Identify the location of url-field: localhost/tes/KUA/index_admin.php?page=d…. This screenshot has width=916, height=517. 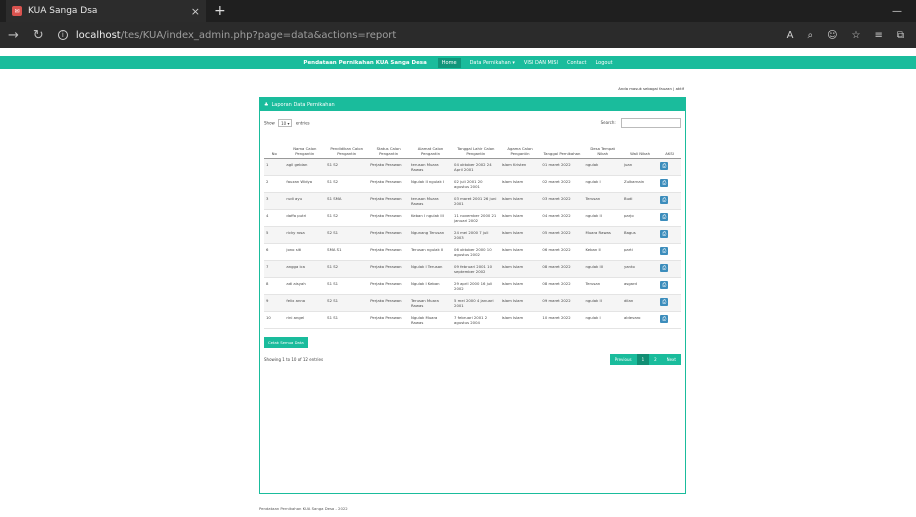
(236, 35).